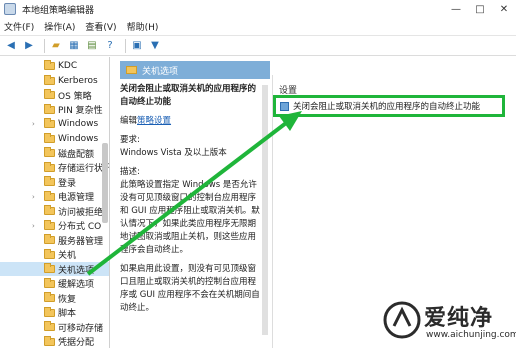 The image size is (516, 348). What do you see at coordinates (130, 140) in the screenshot?
I see `requirements-label: 要求:` at bounding box center [130, 140].